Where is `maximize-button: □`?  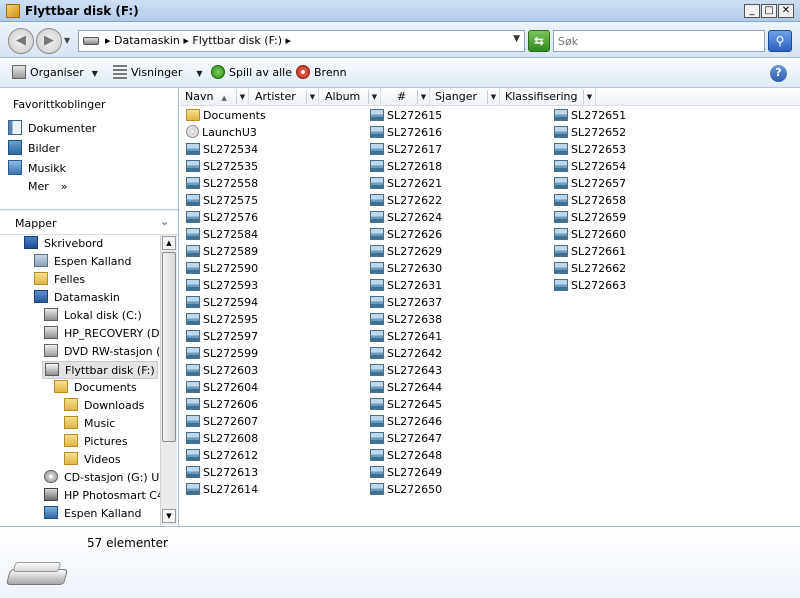 maximize-button: □ is located at coordinates (769, 11).